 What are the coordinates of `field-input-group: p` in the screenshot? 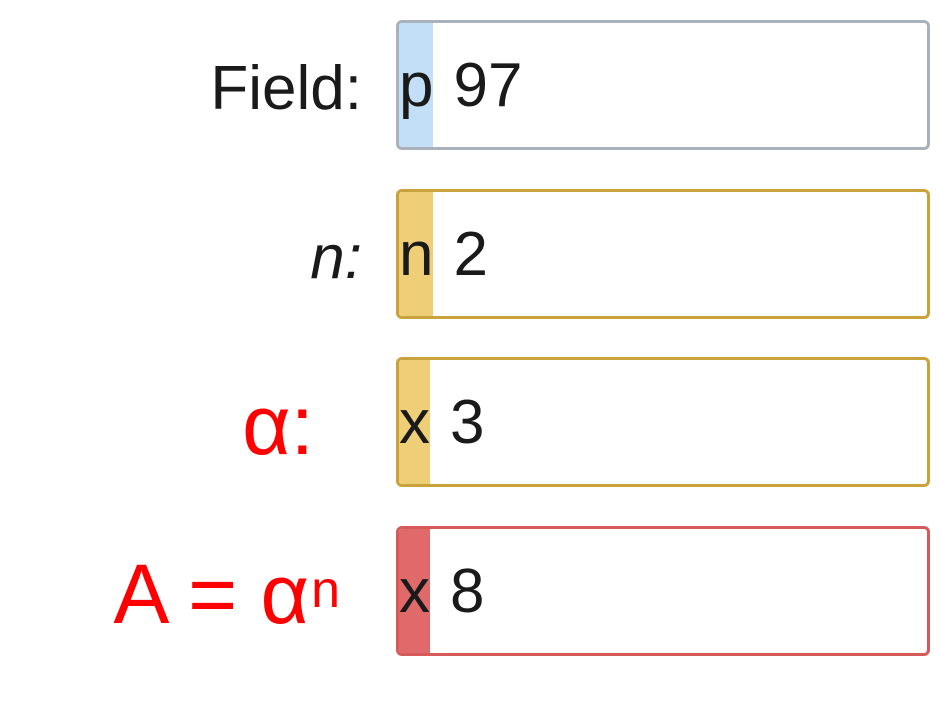 It's located at (663, 85).